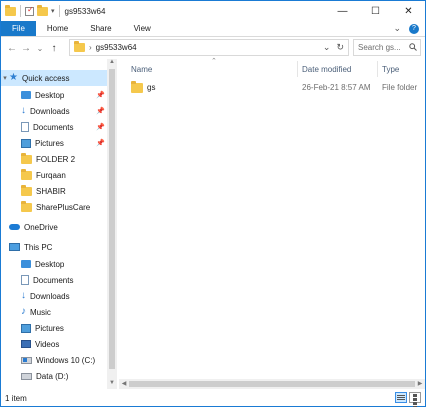 Image resolution: width=426 pixels, height=407 pixels. What do you see at coordinates (124, 384) in the screenshot?
I see `scroll-left-icon: ◀` at bounding box center [124, 384].